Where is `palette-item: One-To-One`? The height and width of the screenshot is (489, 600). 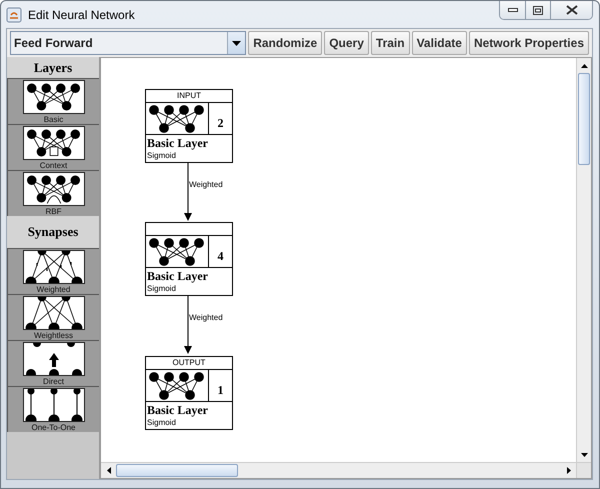 palette-item: One-To-One is located at coordinates (53, 409).